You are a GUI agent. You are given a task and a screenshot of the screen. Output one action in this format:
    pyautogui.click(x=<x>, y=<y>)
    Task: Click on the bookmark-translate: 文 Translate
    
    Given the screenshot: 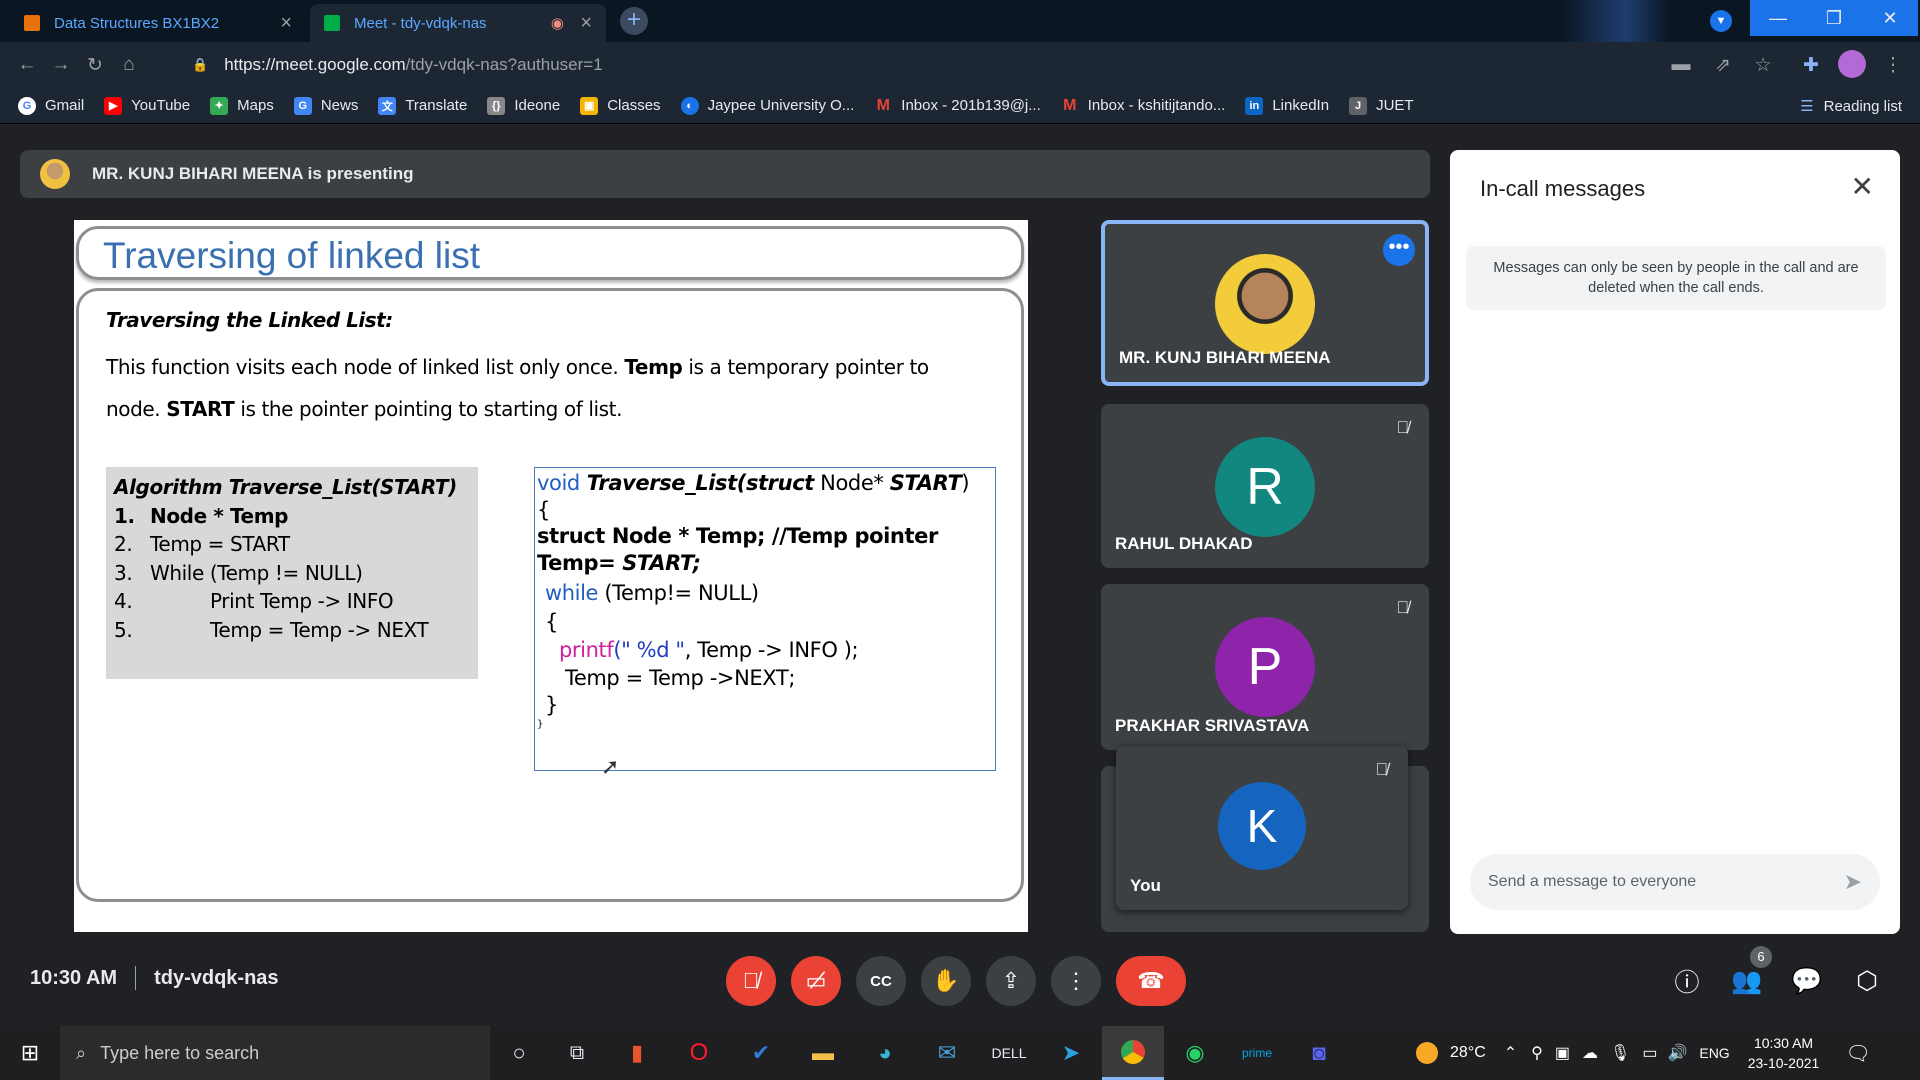 What is the action you would take?
    pyautogui.click(x=422, y=105)
    